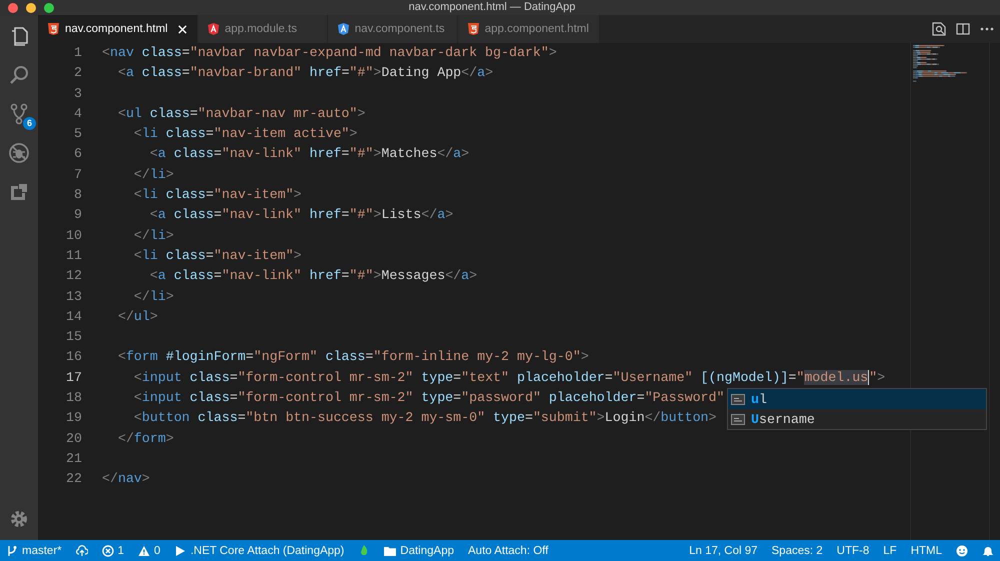  What do you see at coordinates (145, 439) in the screenshot?
I see `code-line: </form>` at bounding box center [145, 439].